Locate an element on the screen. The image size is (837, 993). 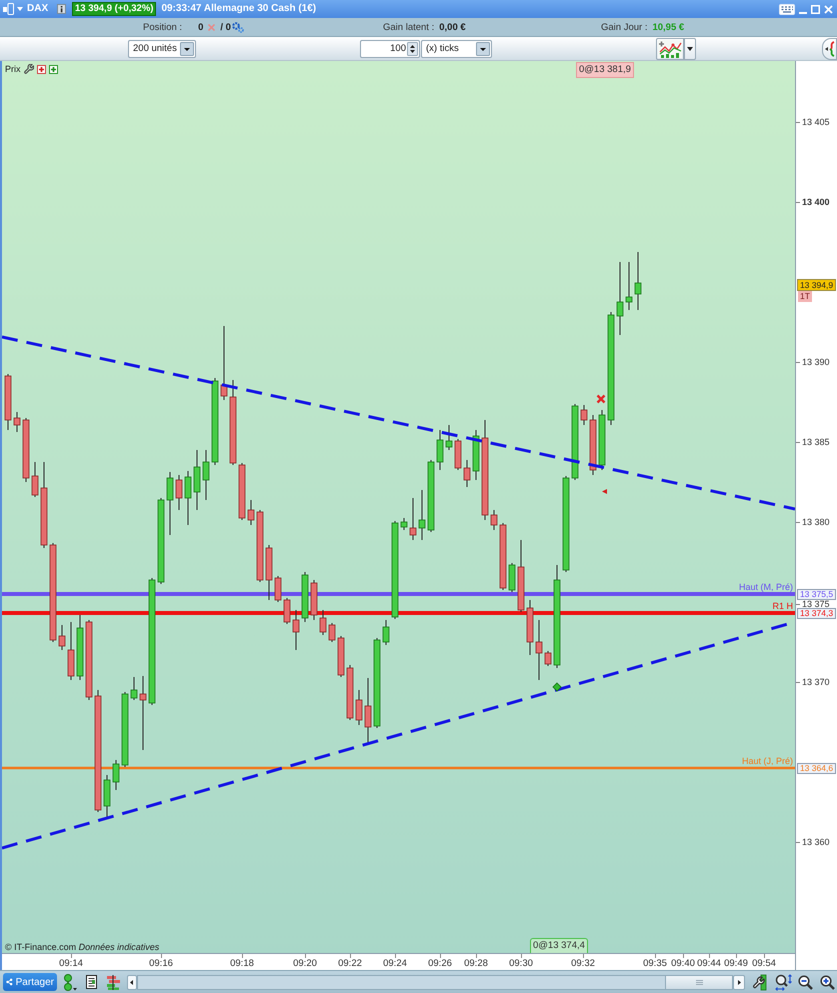
grip-icon is located at coordinates (699, 982).